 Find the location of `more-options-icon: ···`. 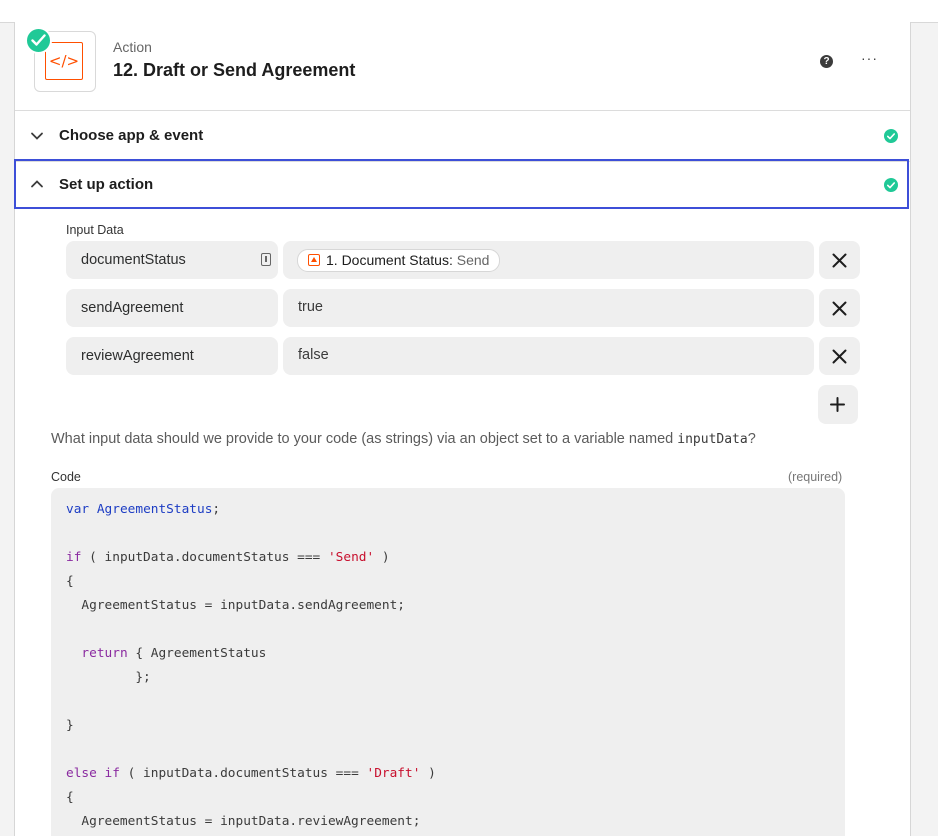

more-options-icon: ··· is located at coordinates (869, 58).